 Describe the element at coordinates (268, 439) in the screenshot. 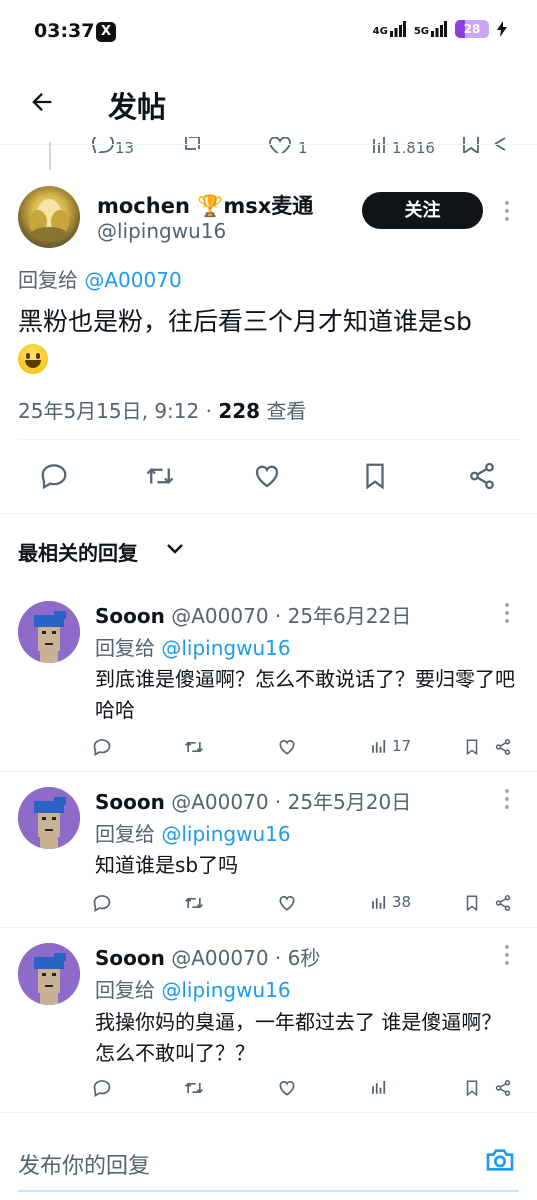

I see `meta-divider` at that location.